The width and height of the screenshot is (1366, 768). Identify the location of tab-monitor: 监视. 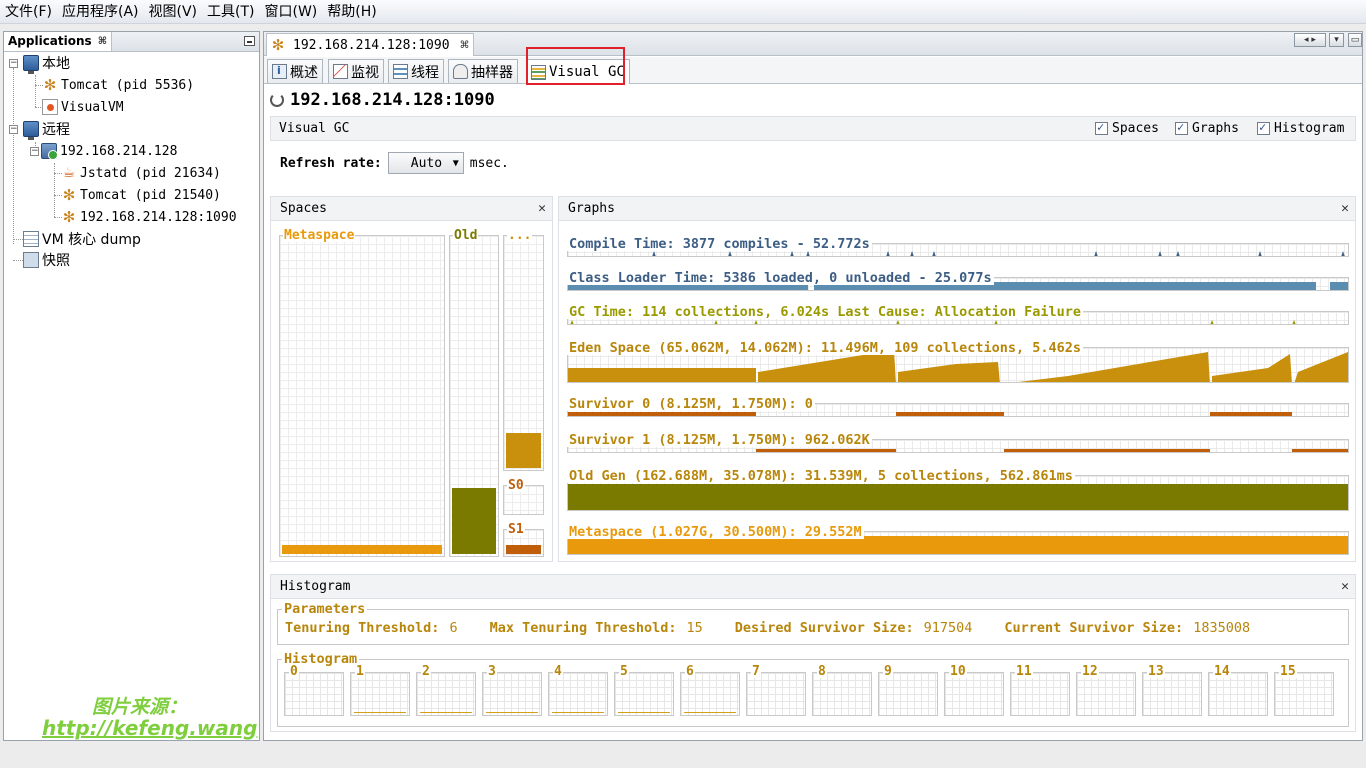
(356, 71).